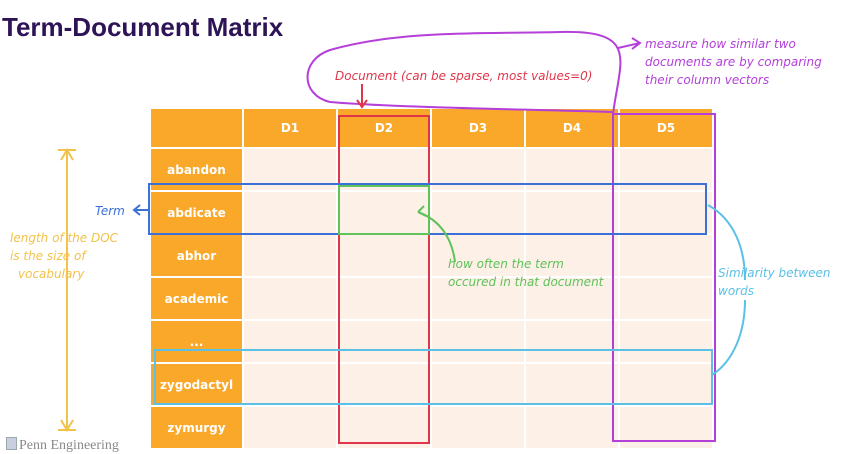 This screenshot has width=842, height=454. Describe the element at coordinates (736, 291) in the screenshot. I see `similarity-note-line2: words` at that location.